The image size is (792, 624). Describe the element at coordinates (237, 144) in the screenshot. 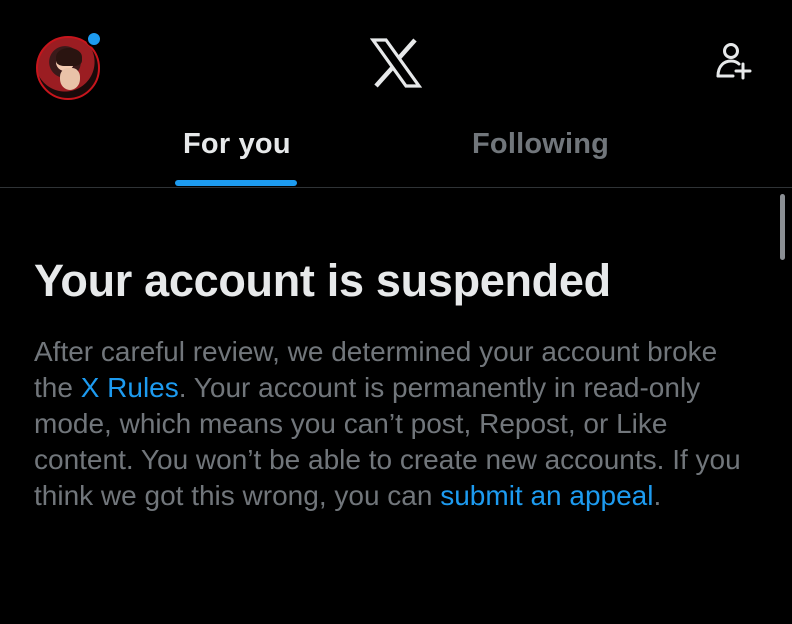

I see `tab-for-you: For you` at that location.